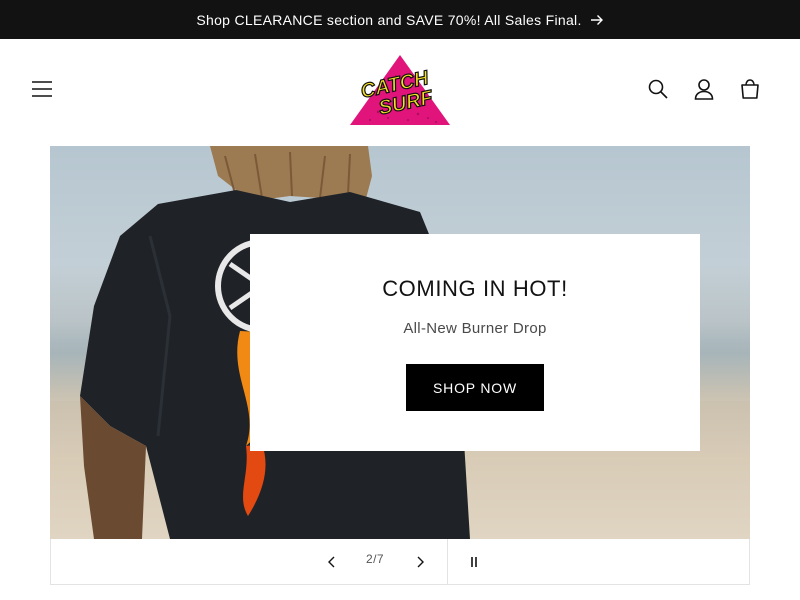 This screenshot has width=800, height=600. I want to click on chevron-right-icon, so click(420, 562).